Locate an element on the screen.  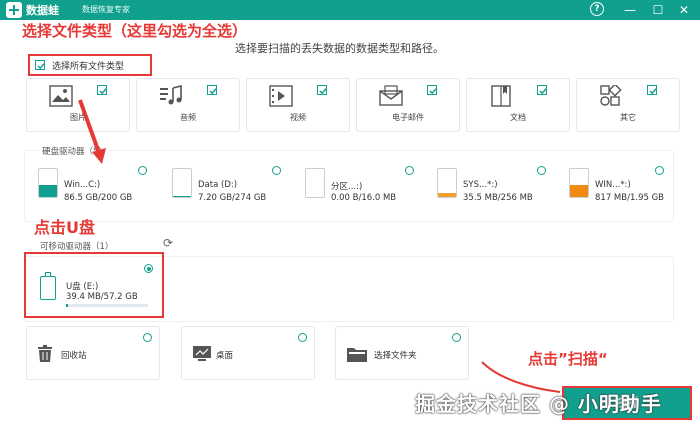
category-card-document: 文档 is located at coordinates (518, 105).